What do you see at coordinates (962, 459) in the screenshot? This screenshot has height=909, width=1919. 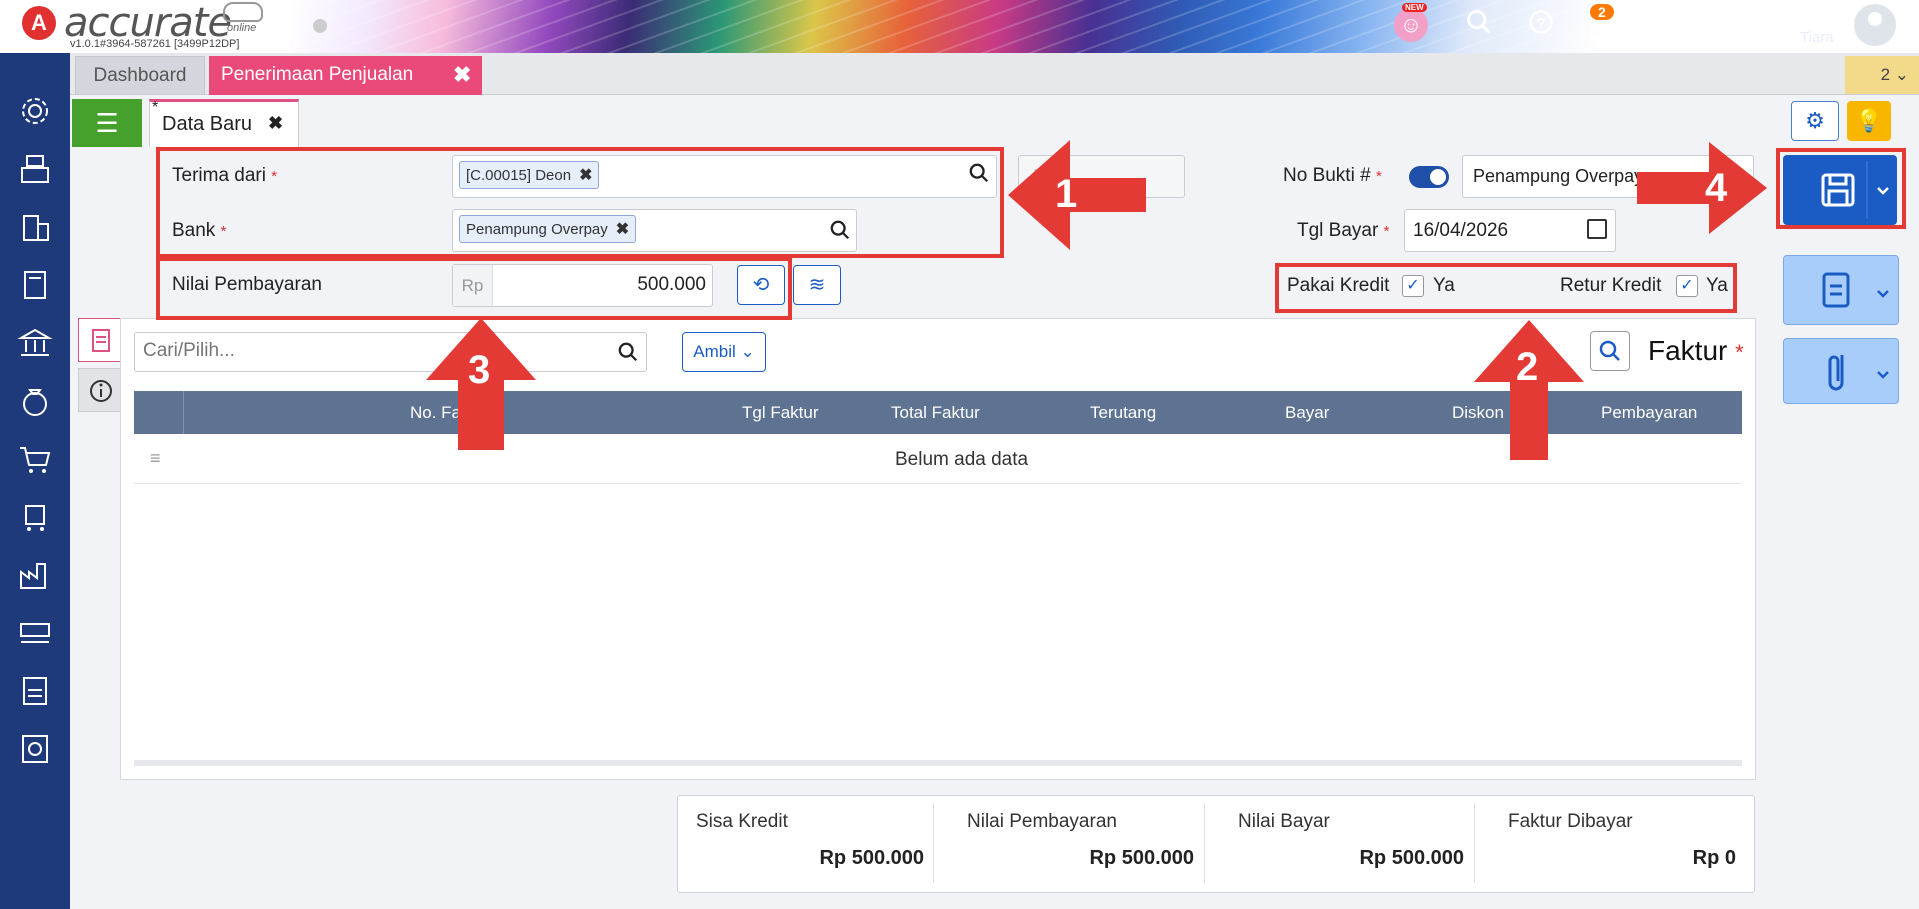 I see `empty-table-message: Belum ada data` at bounding box center [962, 459].